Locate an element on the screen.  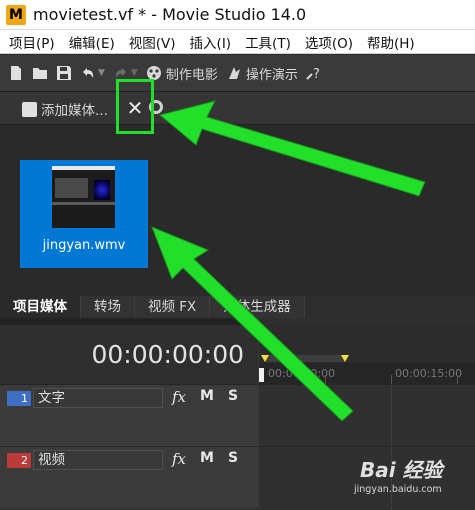
make-movie-button: 制作电影 is located at coordinates (192, 73).